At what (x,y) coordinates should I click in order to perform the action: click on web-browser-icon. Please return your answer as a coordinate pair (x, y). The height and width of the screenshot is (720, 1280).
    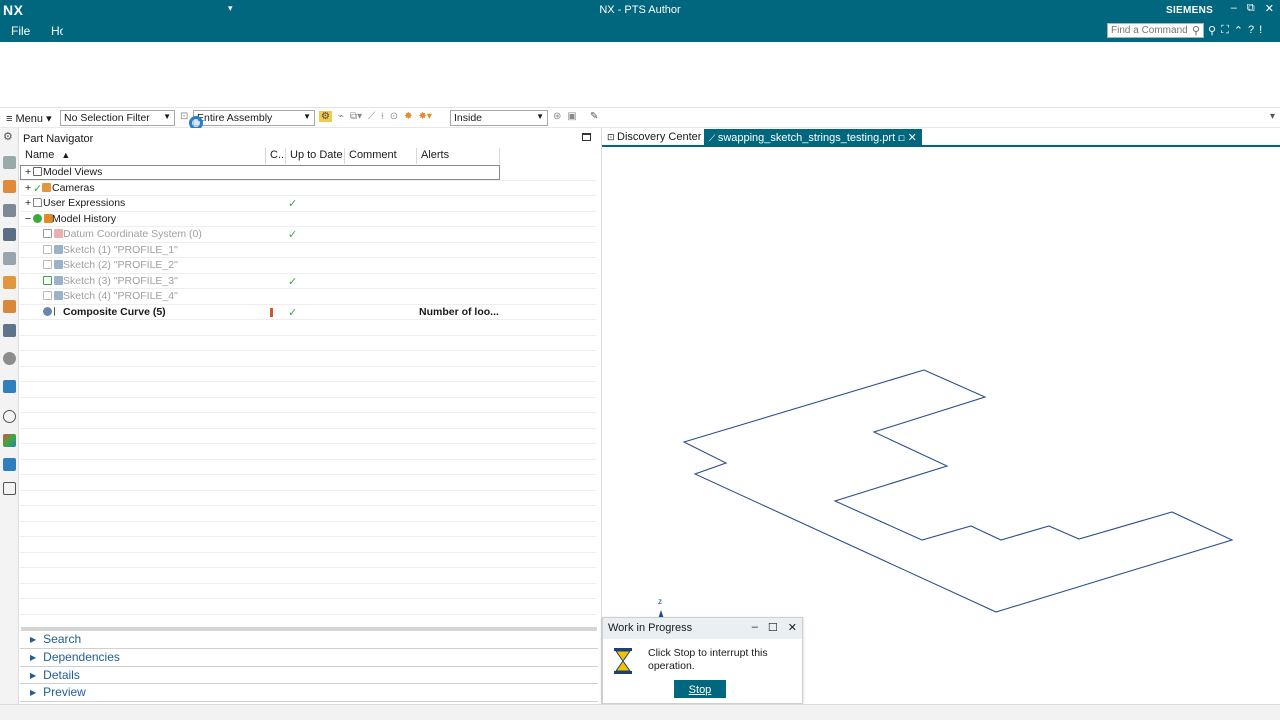
    Looking at the image, I should click on (9, 282).